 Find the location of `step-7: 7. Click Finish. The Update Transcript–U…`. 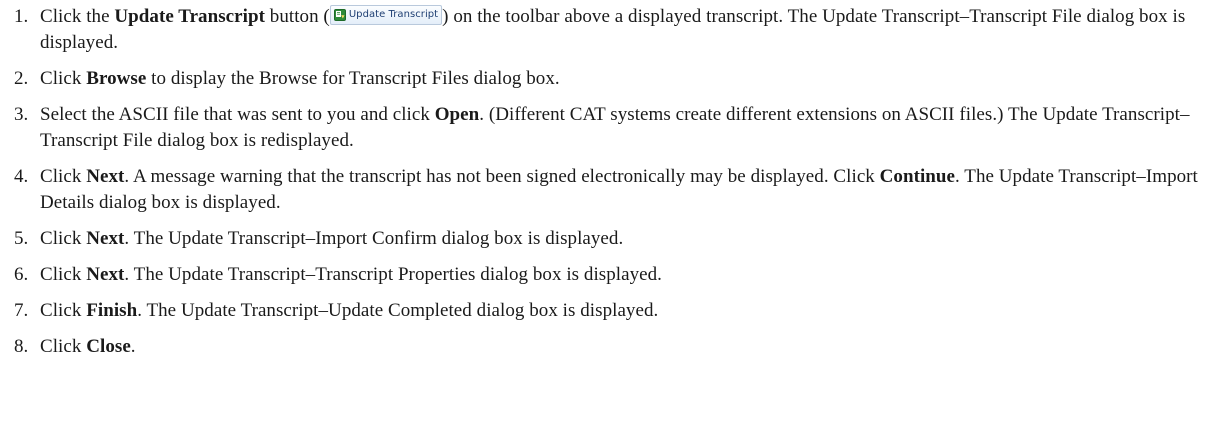

step-7: 7. Click Finish. The Update Transcript–U… is located at coordinates (608, 311).